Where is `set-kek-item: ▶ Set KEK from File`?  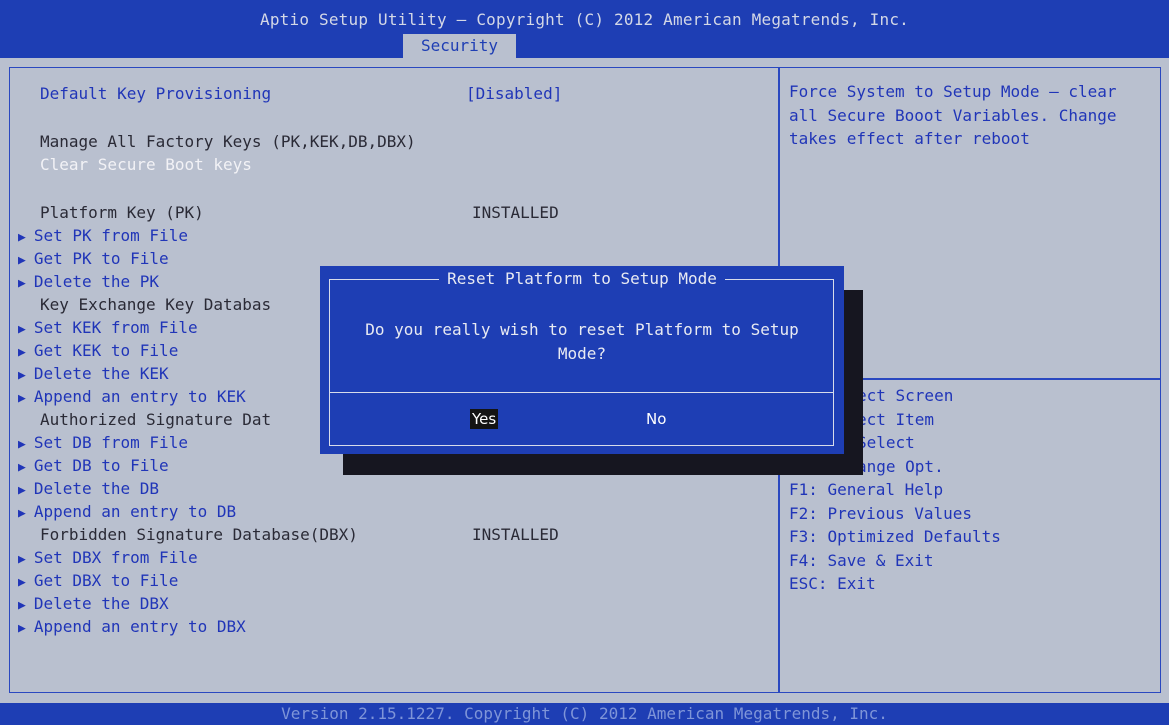 set-kek-item: ▶ Set KEK from File is located at coordinates (108, 327).